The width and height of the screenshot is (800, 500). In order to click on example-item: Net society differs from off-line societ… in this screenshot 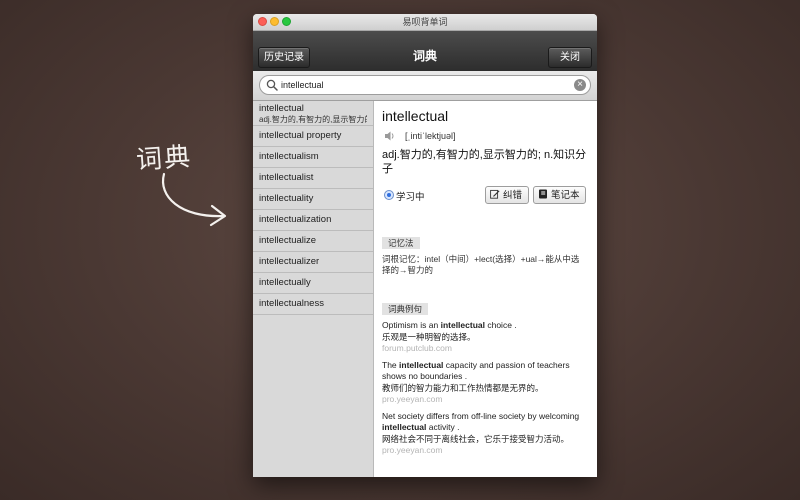, I will do `click(486, 433)`.